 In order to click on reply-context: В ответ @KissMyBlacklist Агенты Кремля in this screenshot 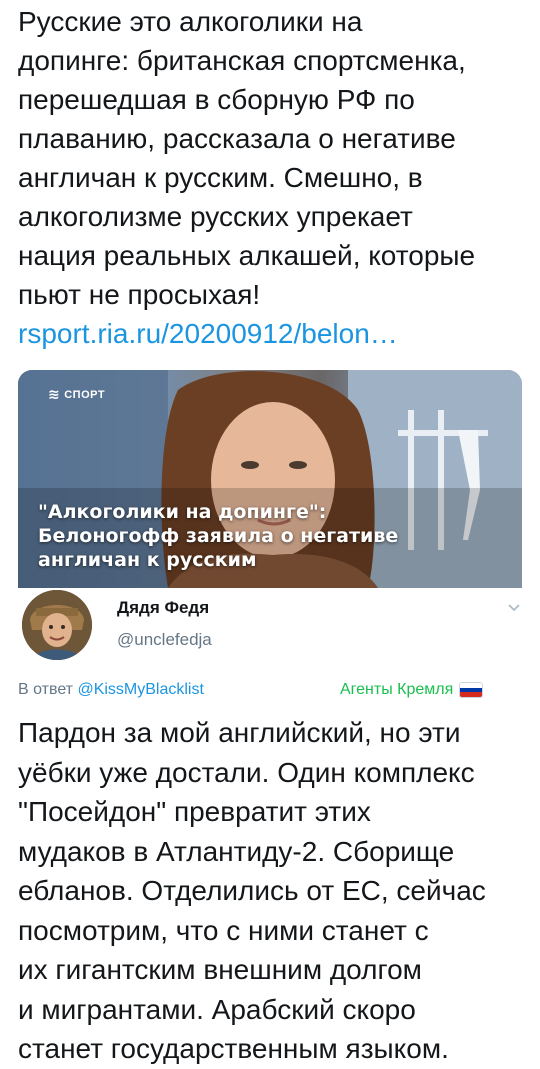, I will do `click(263, 690)`.